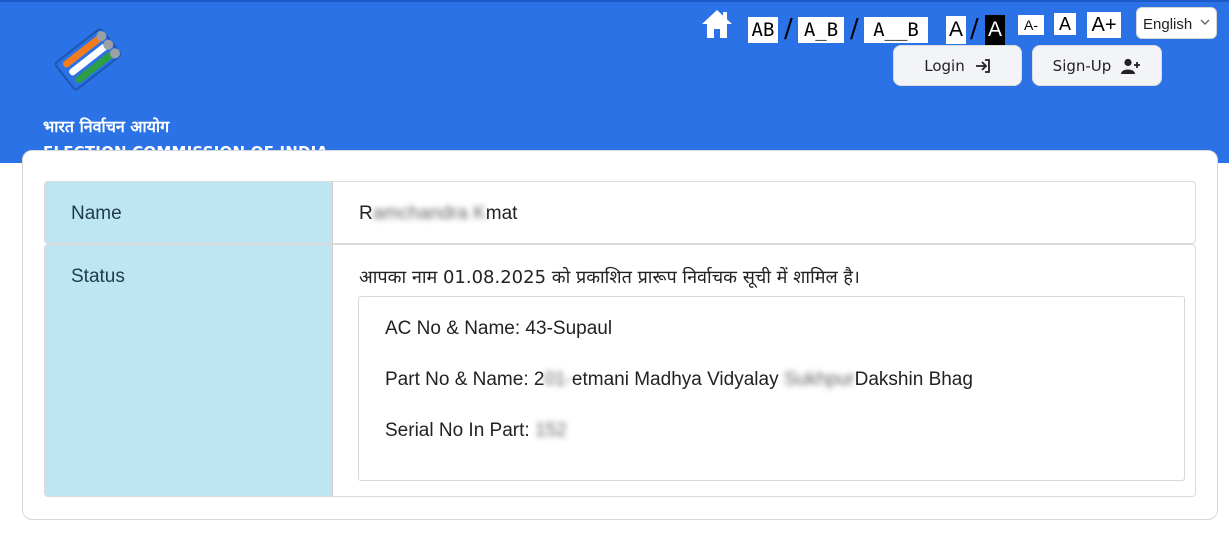 This screenshot has width=1229, height=559. Describe the element at coordinates (764, 212) in the screenshot. I see `name-value: Ramchandra Kmat` at that location.